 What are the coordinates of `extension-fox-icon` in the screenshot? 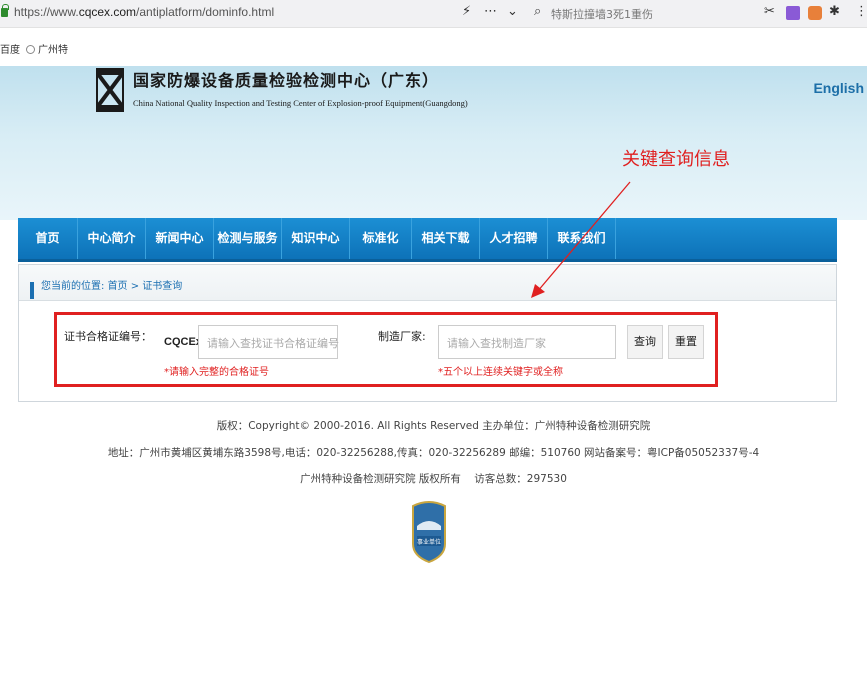 It's located at (815, 13).